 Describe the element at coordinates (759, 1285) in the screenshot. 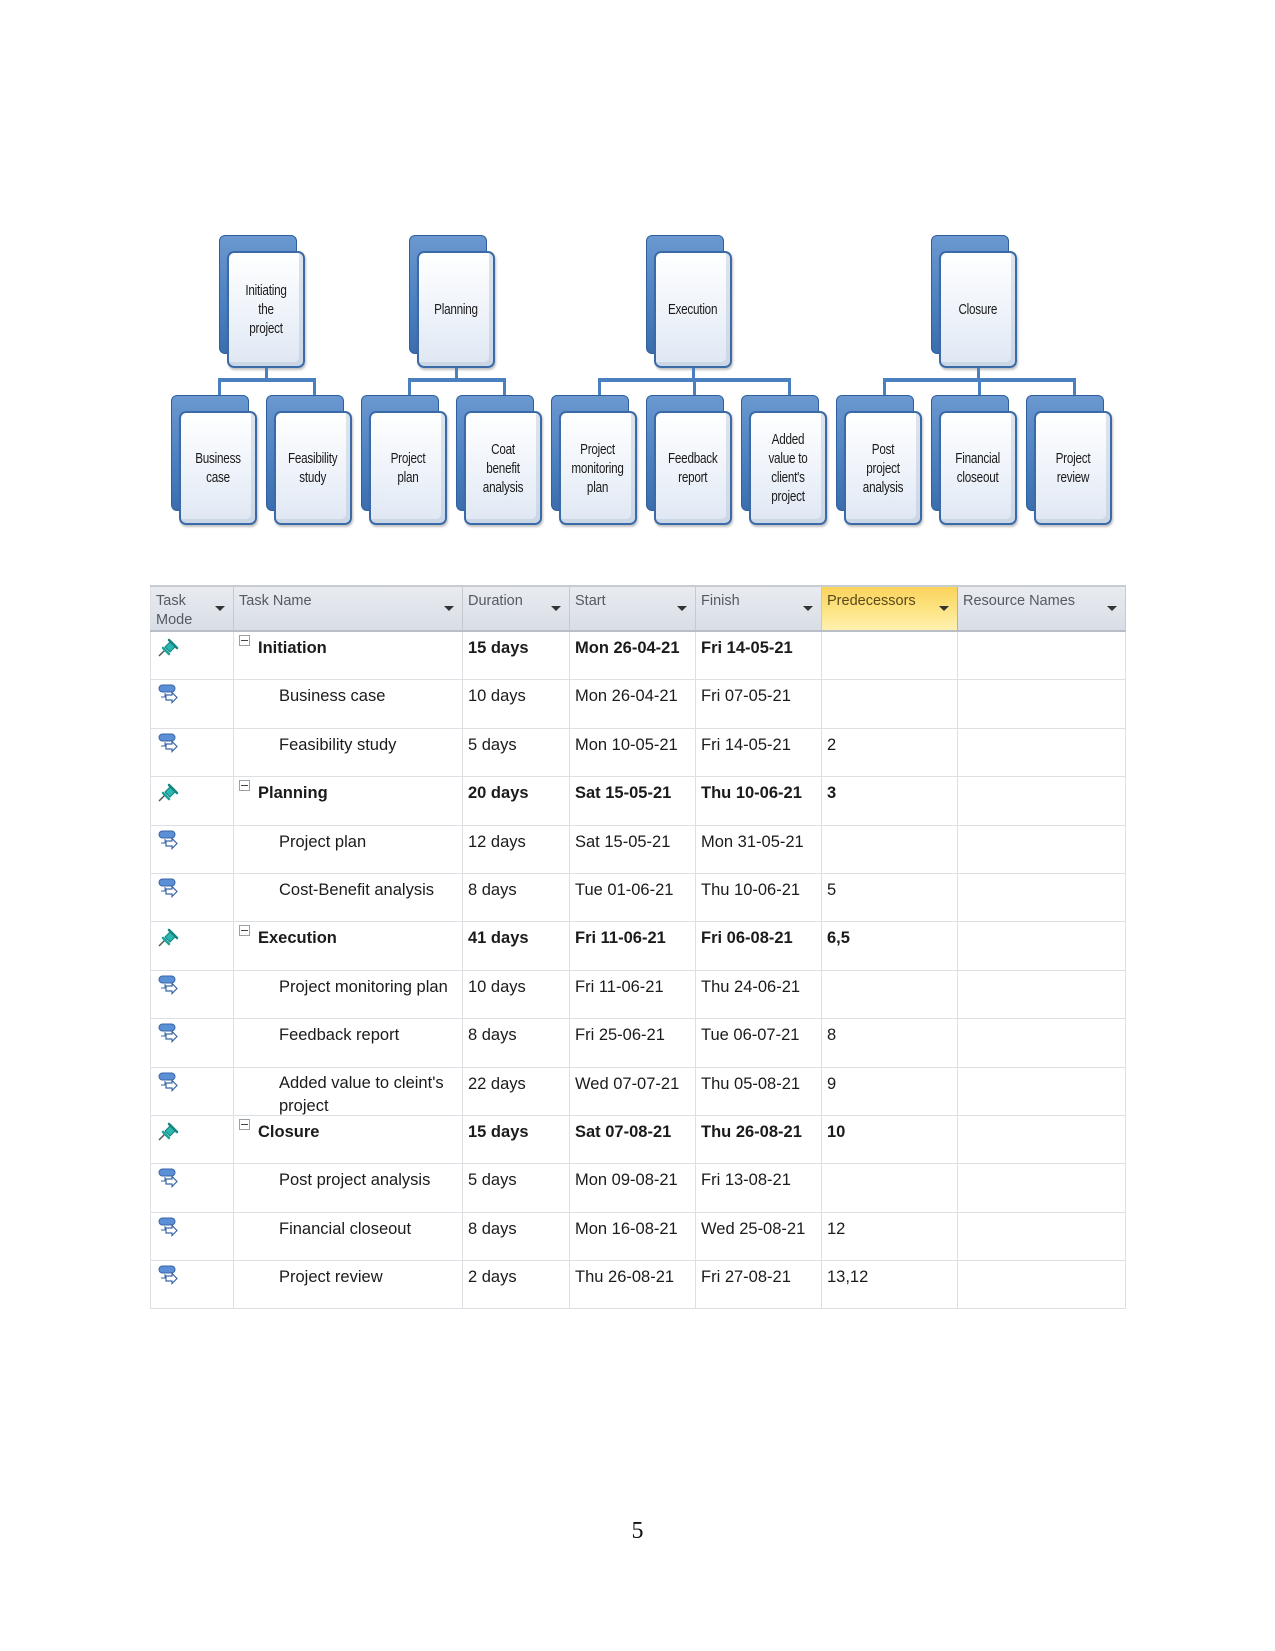

I see `finish-date-cell: Fri 27-08-21` at that location.